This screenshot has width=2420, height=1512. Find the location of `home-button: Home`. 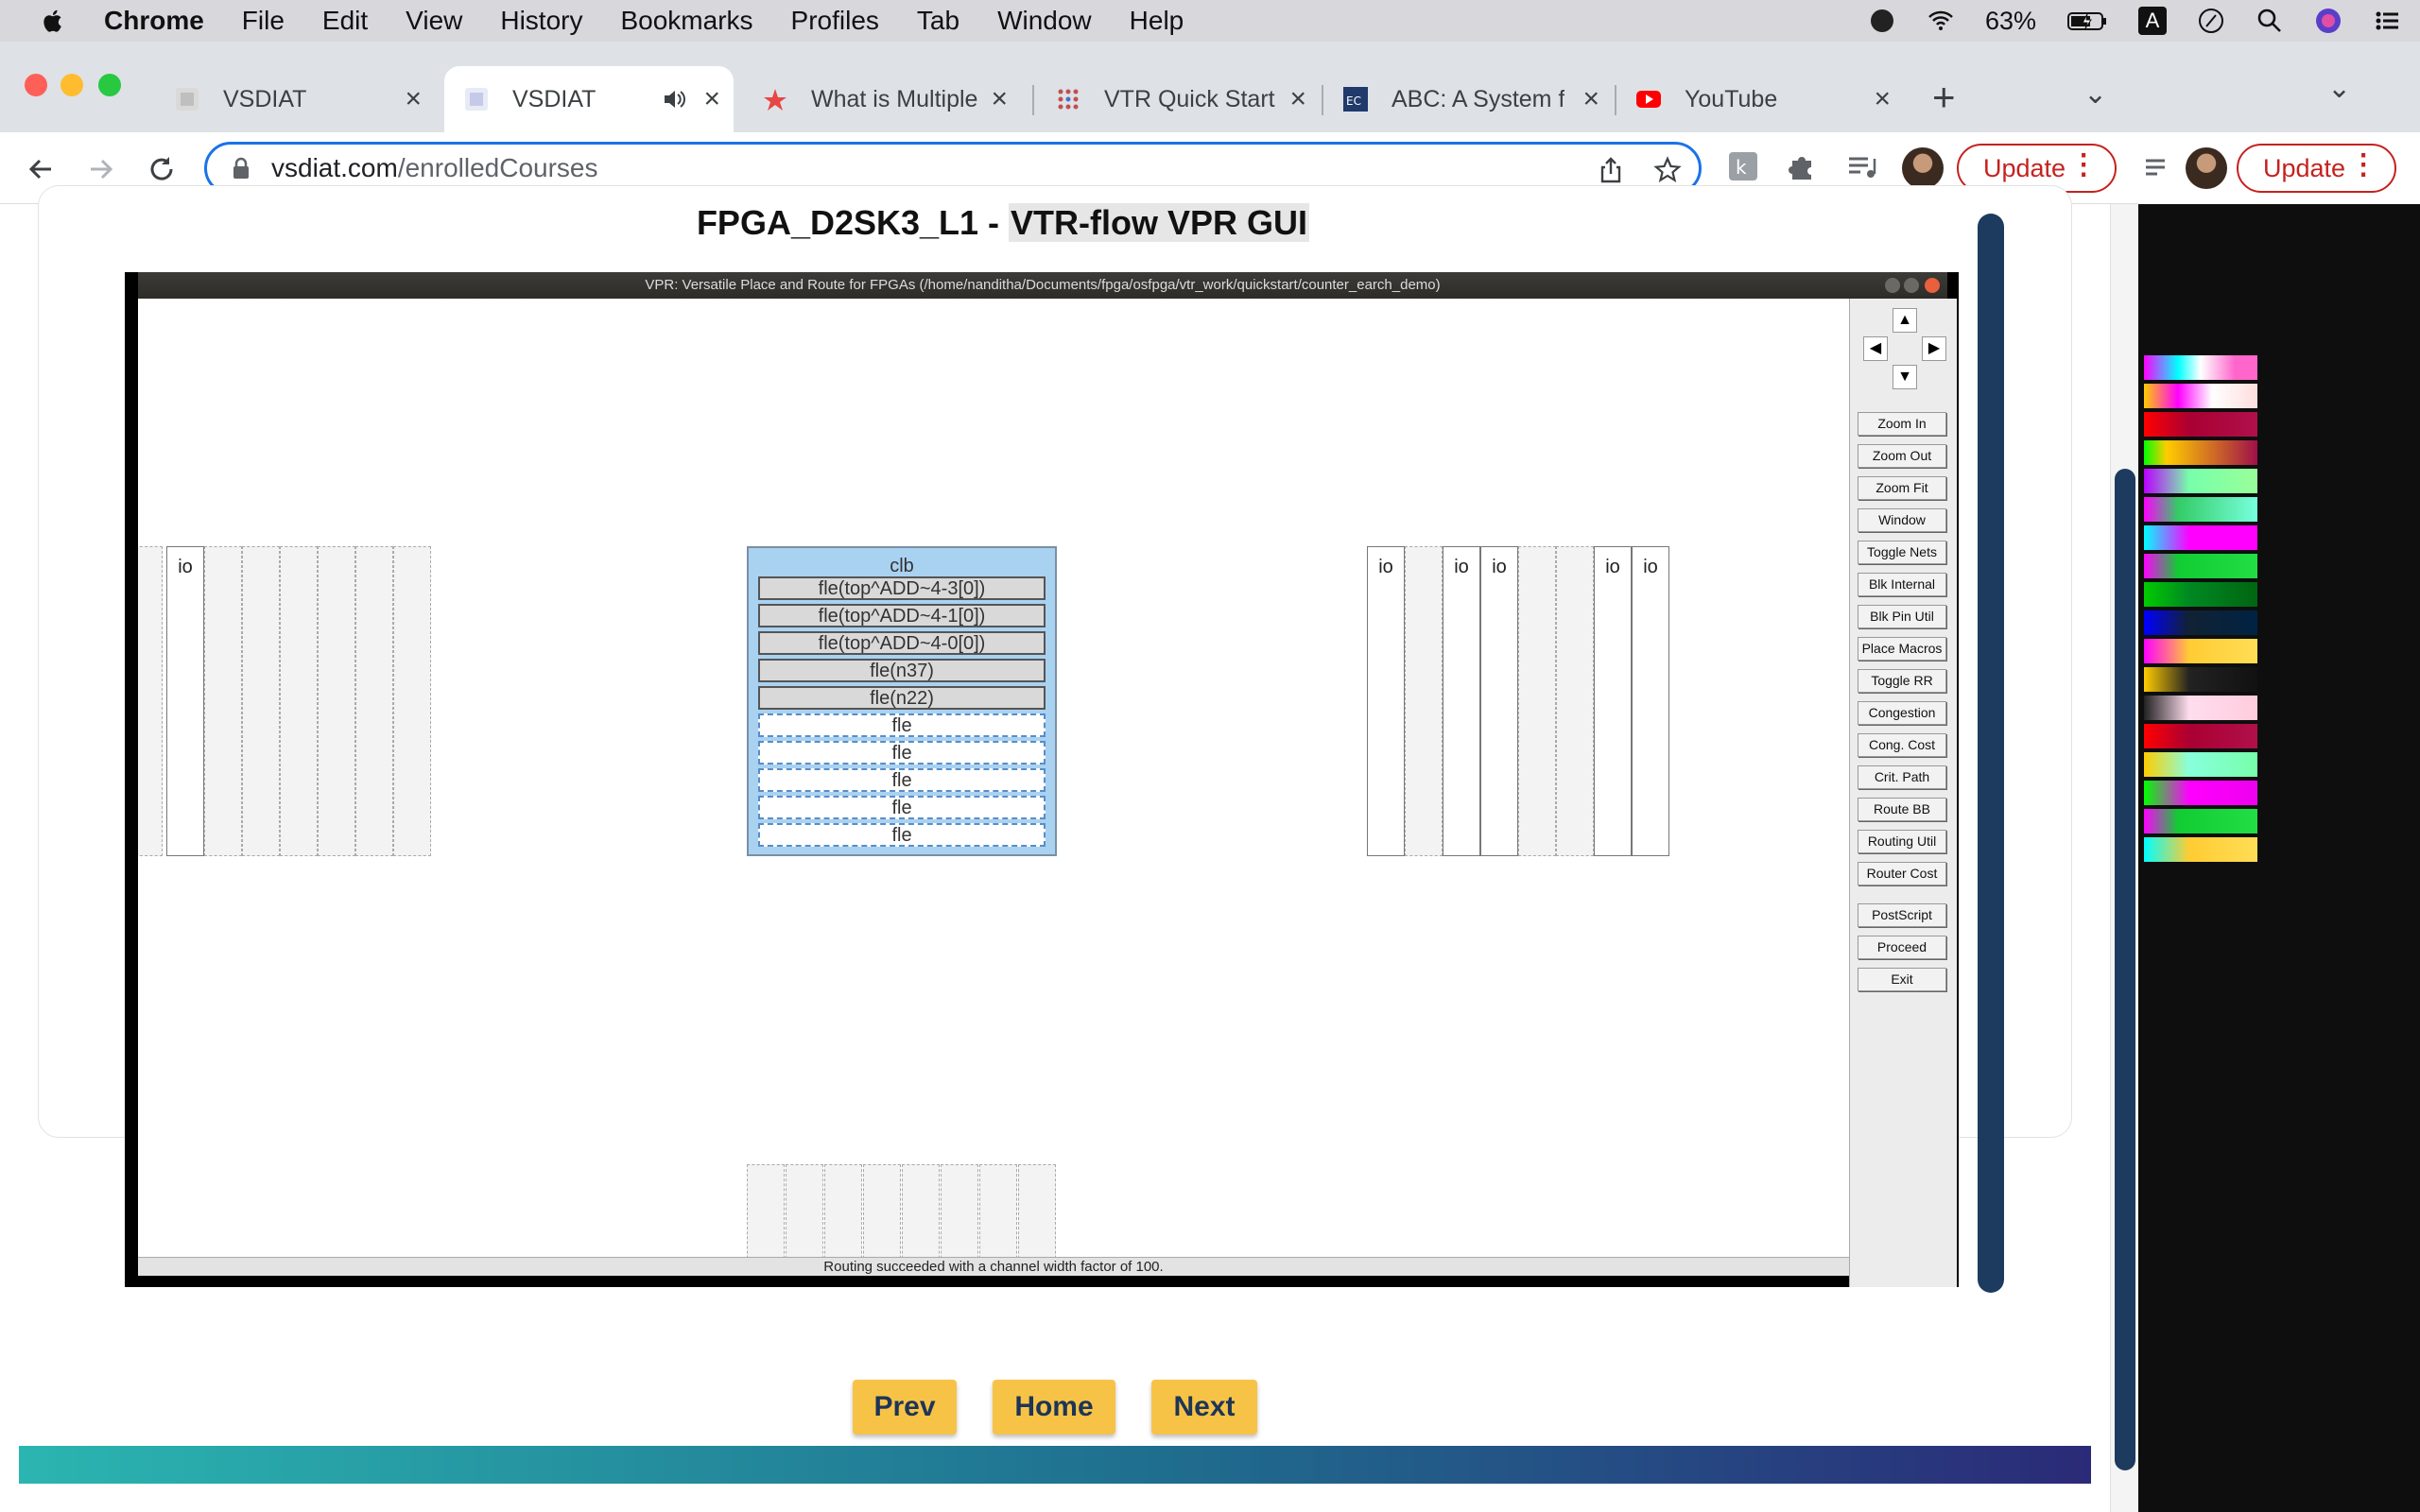

home-button: Home is located at coordinates (1054, 1407).